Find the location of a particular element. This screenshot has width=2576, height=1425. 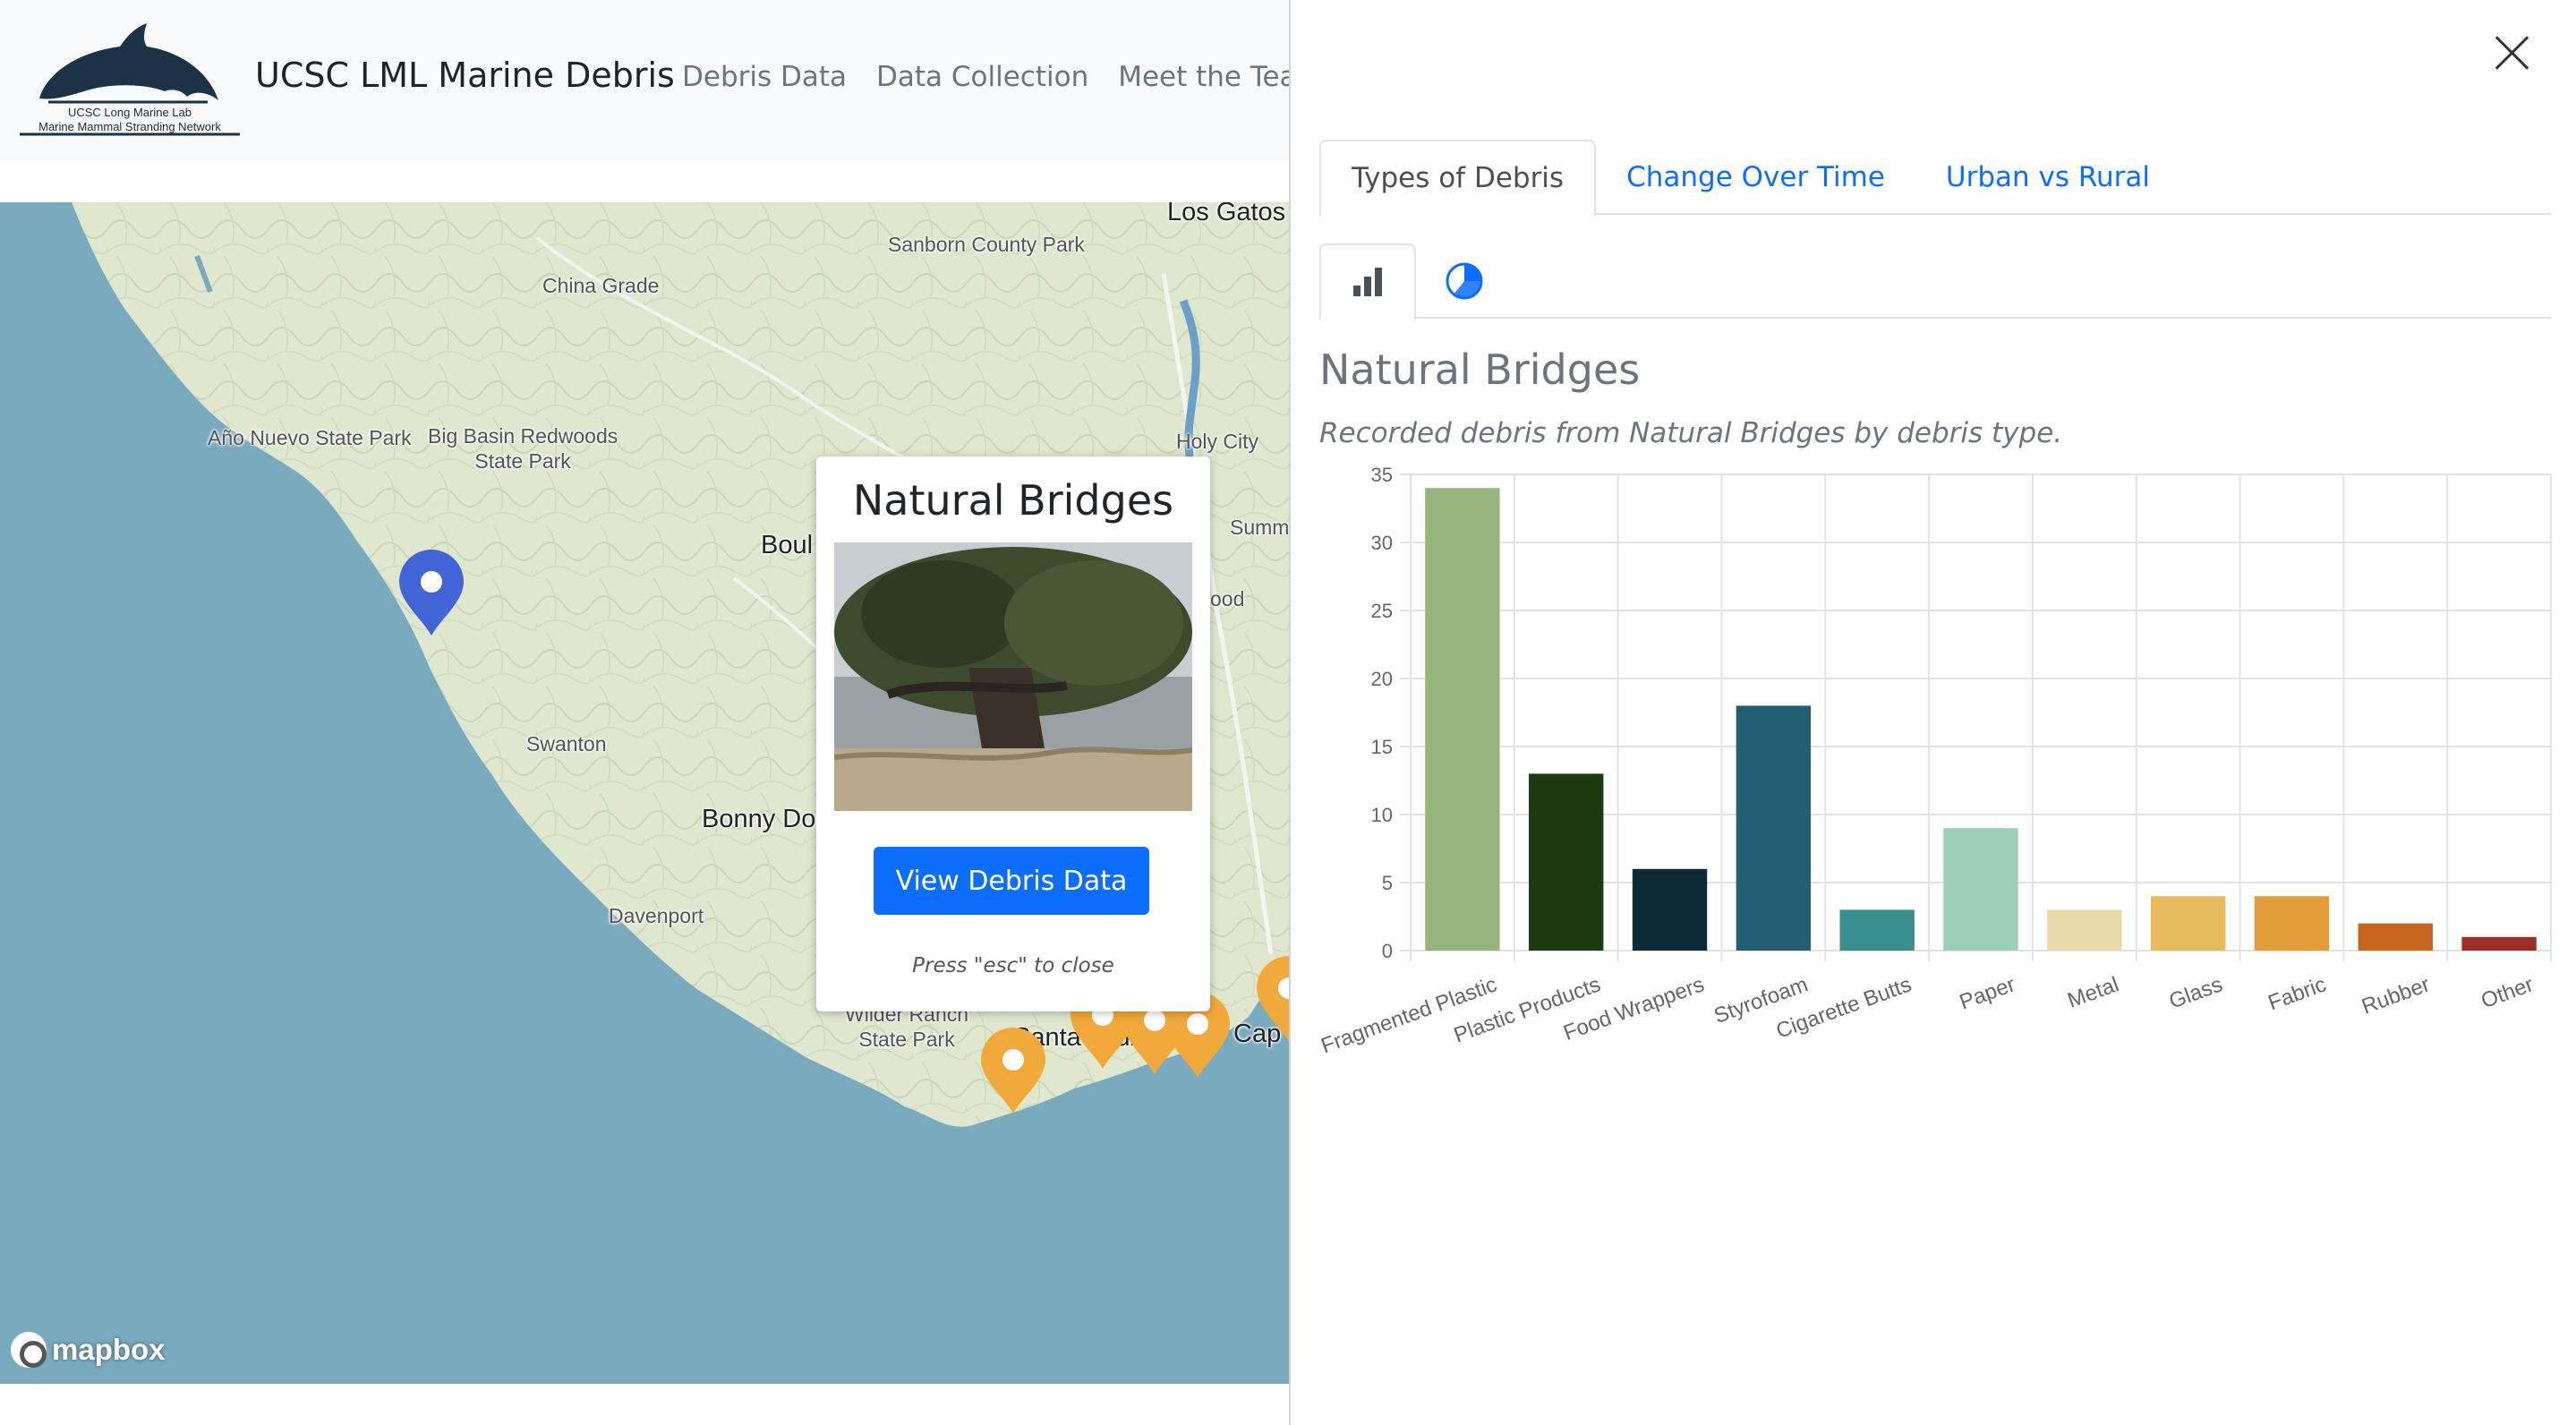

bar-cigarette-butts is located at coordinates (1877, 930).